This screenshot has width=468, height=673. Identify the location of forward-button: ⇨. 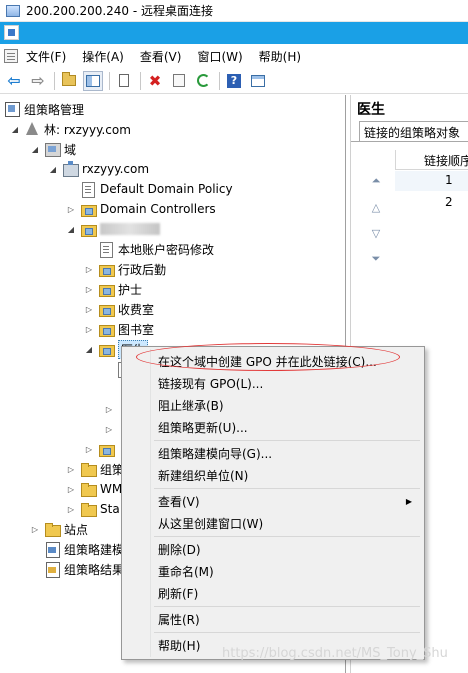
(38, 81).